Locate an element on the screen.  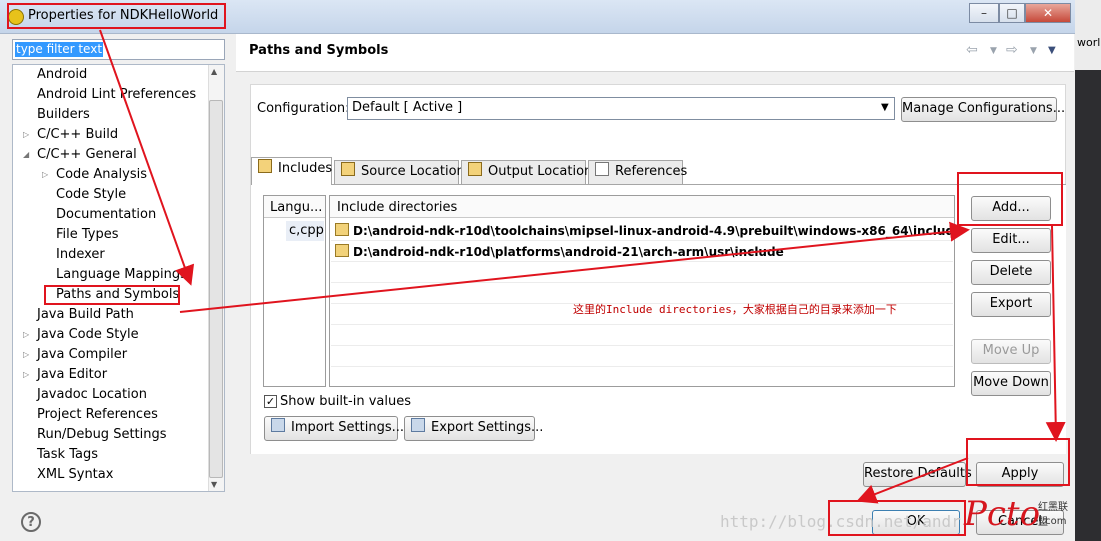
arrow-add-to-apply is located at coordinates (1055, 333).